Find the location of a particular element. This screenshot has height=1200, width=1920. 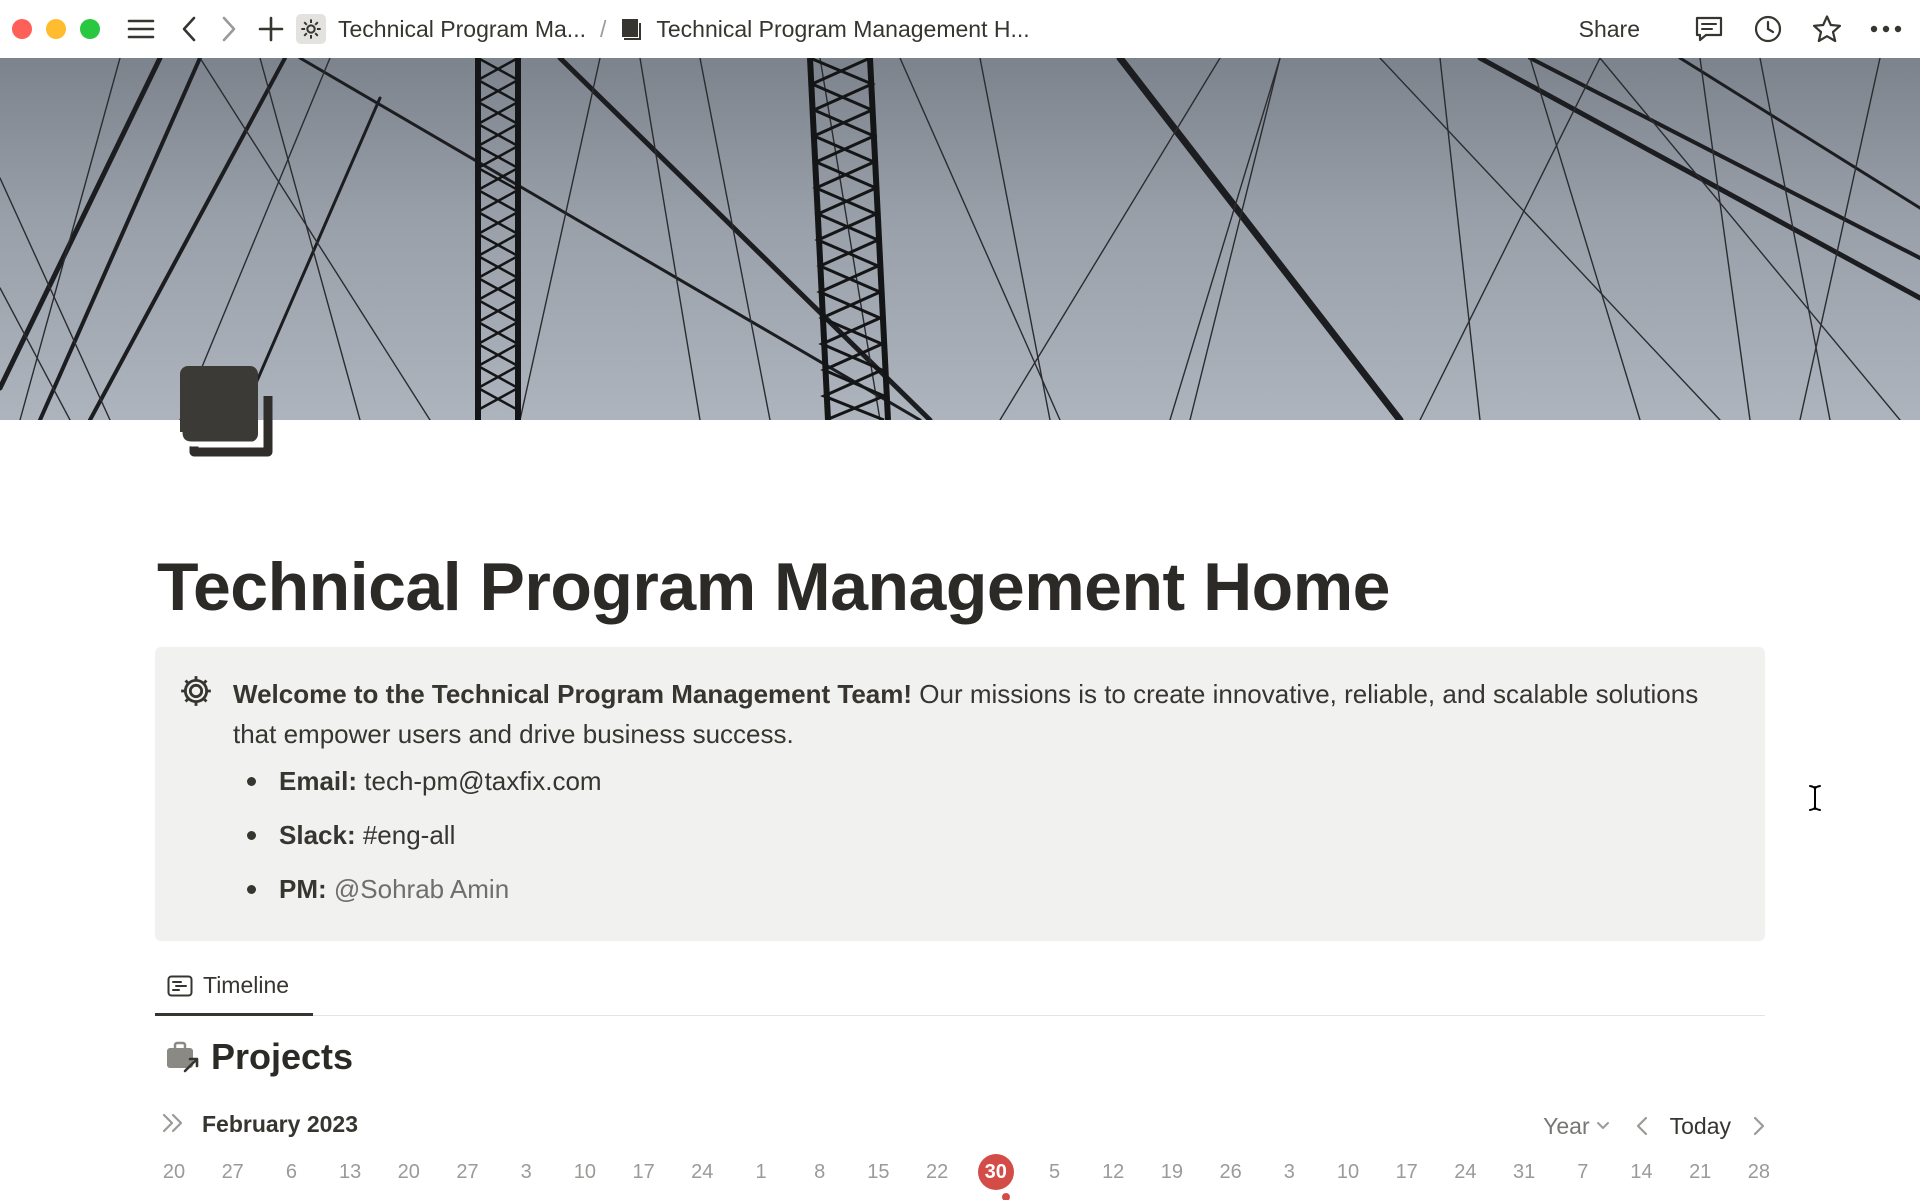

today-marker is located at coordinates (1006, 1196).